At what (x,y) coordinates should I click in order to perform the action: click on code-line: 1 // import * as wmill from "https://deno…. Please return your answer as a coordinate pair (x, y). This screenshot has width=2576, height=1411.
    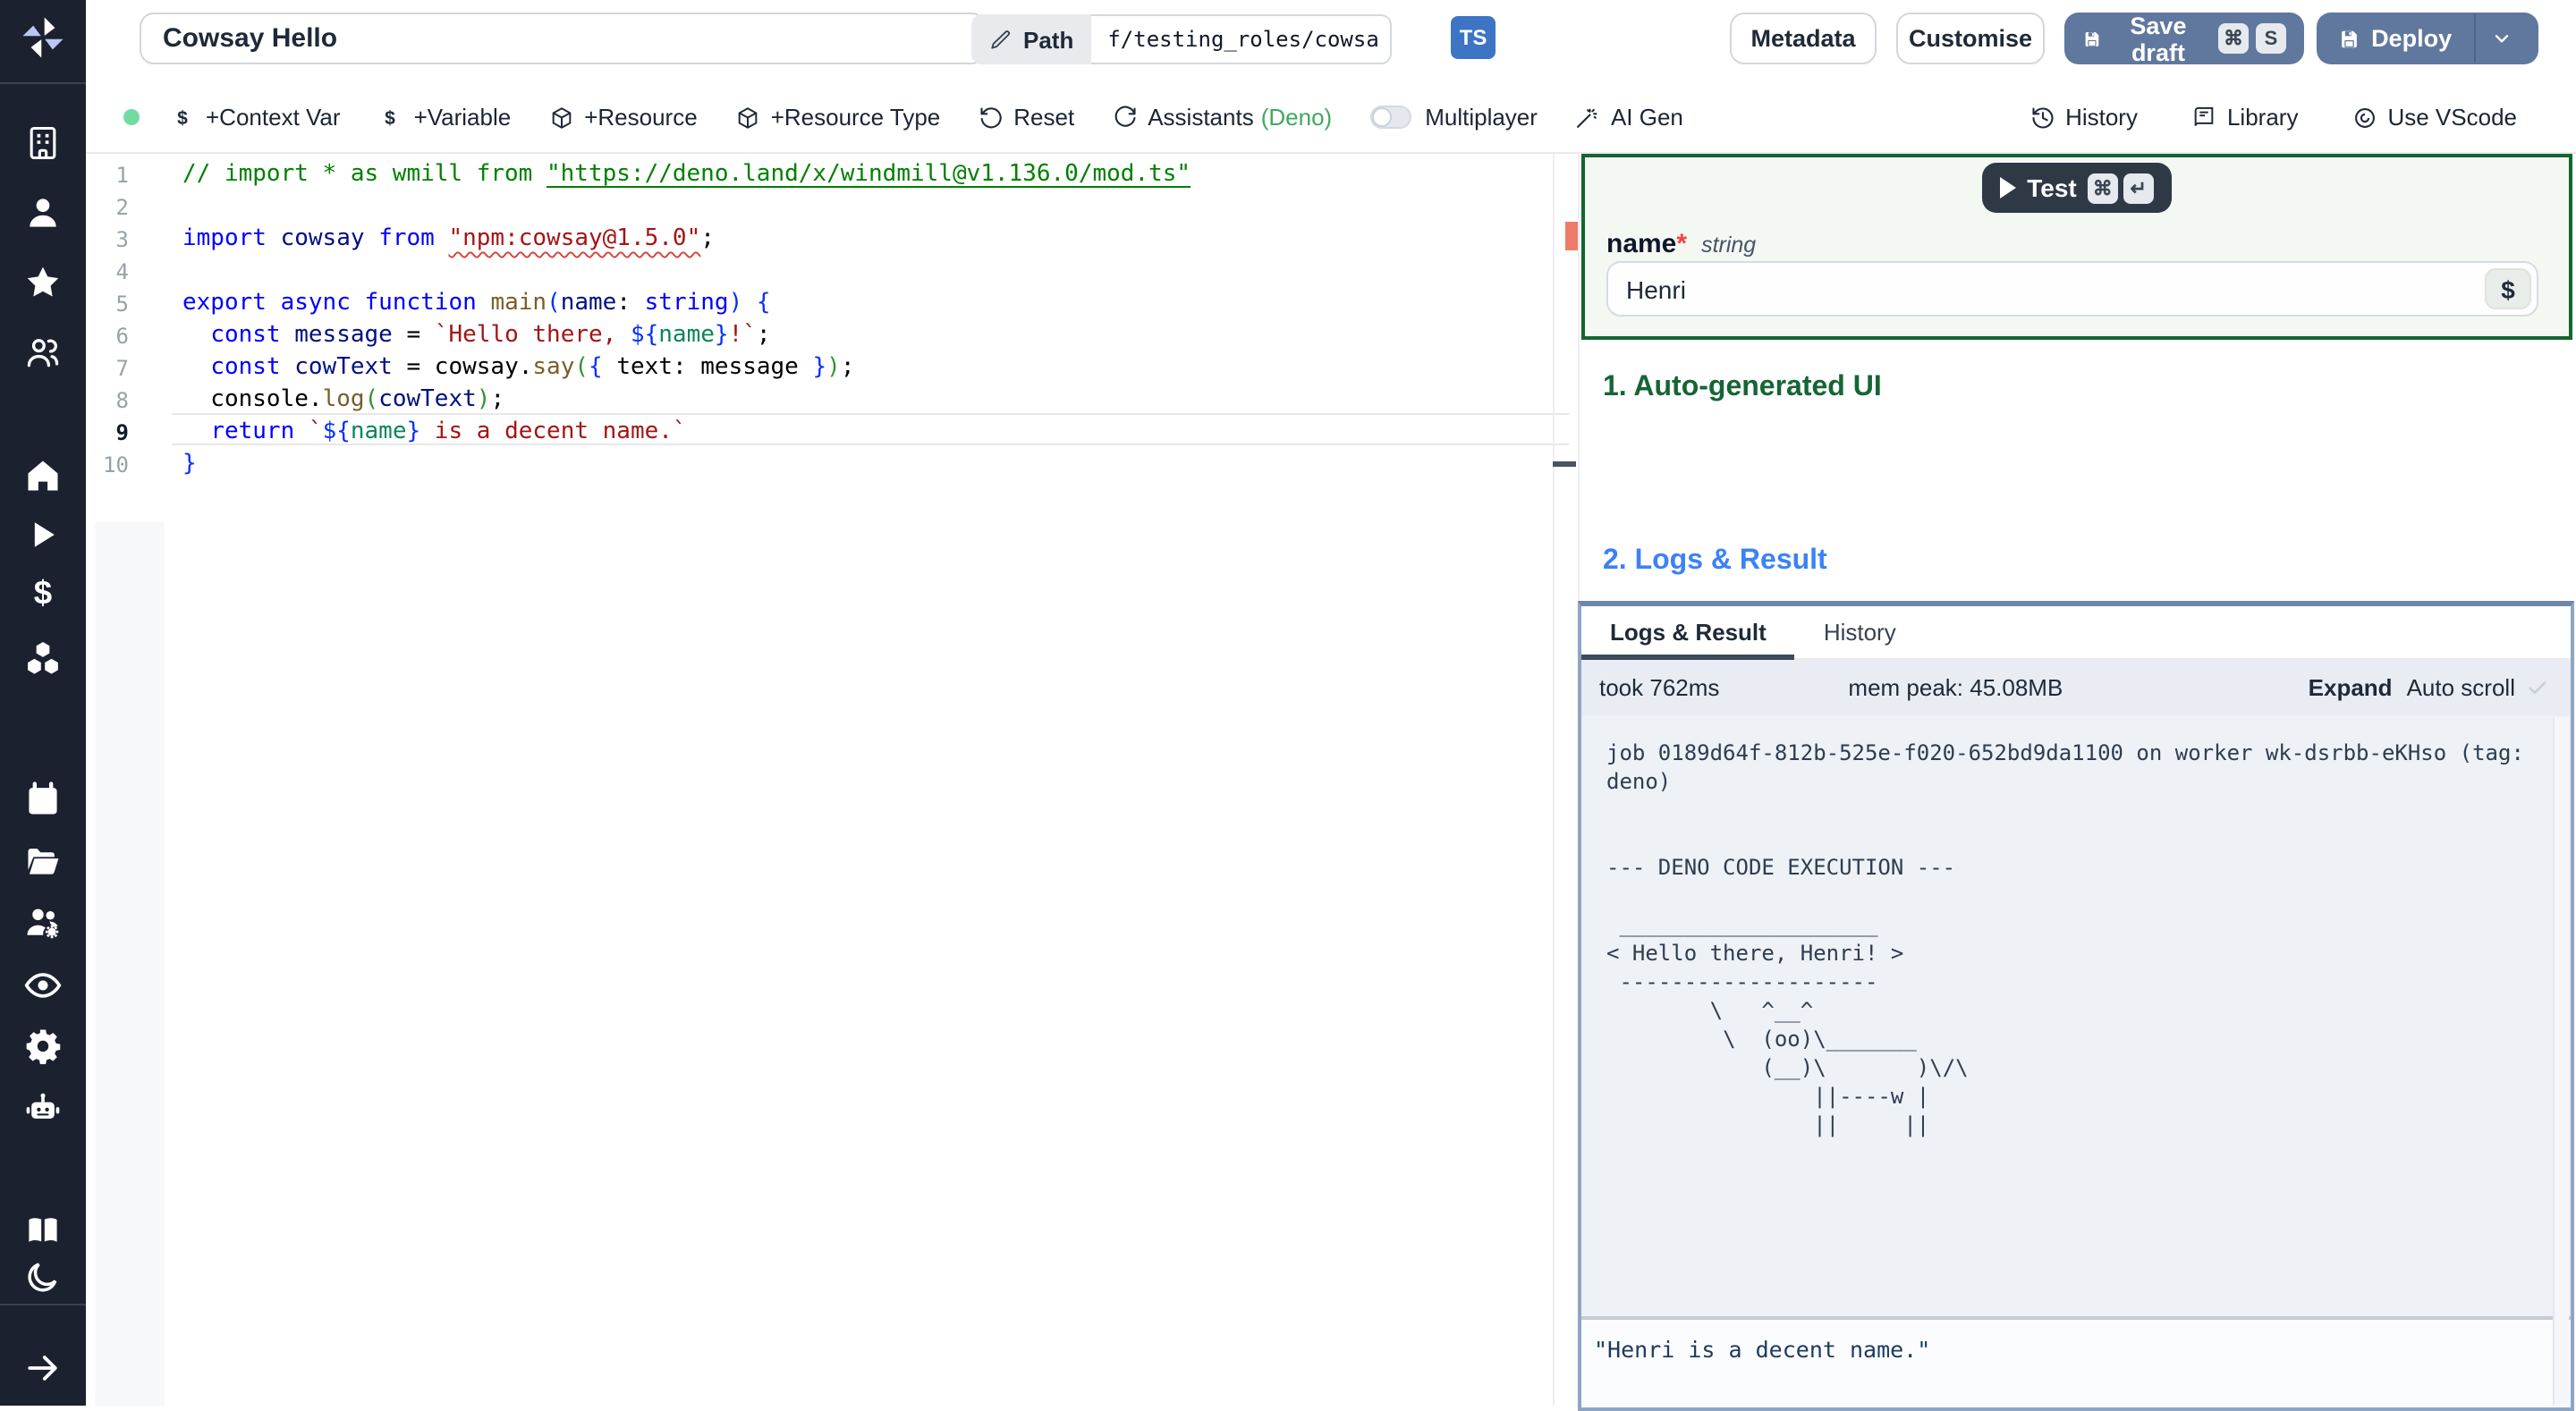
    Looking at the image, I should click on (819, 175).